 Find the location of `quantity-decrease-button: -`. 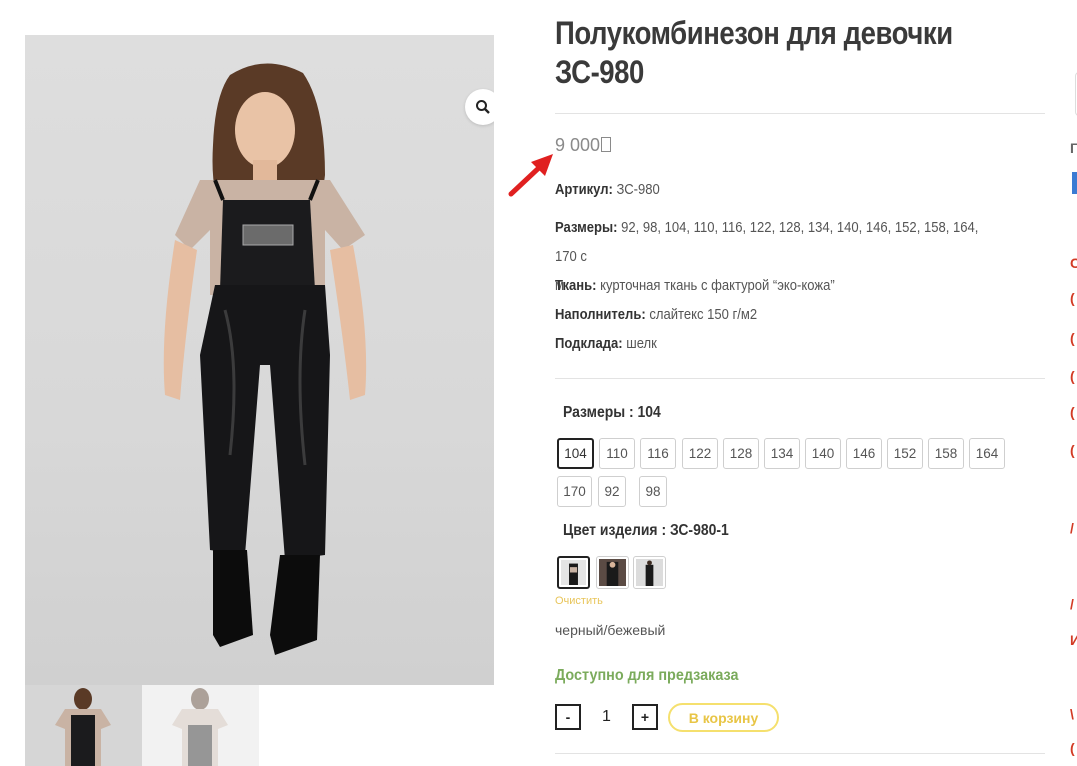

quantity-decrease-button: - is located at coordinates (568, 717).